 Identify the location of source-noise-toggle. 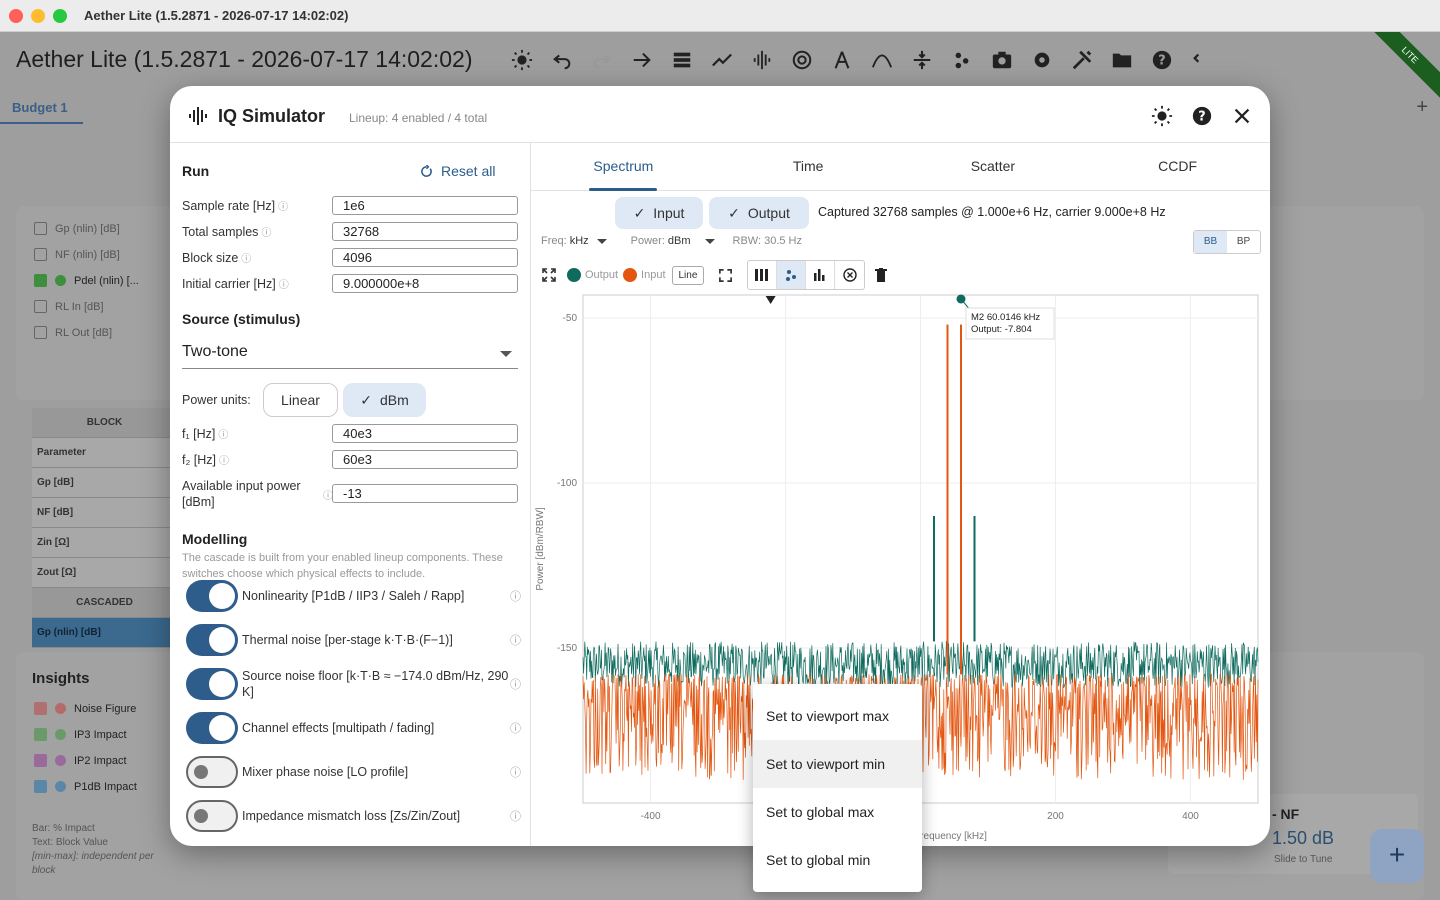
(212, 684).